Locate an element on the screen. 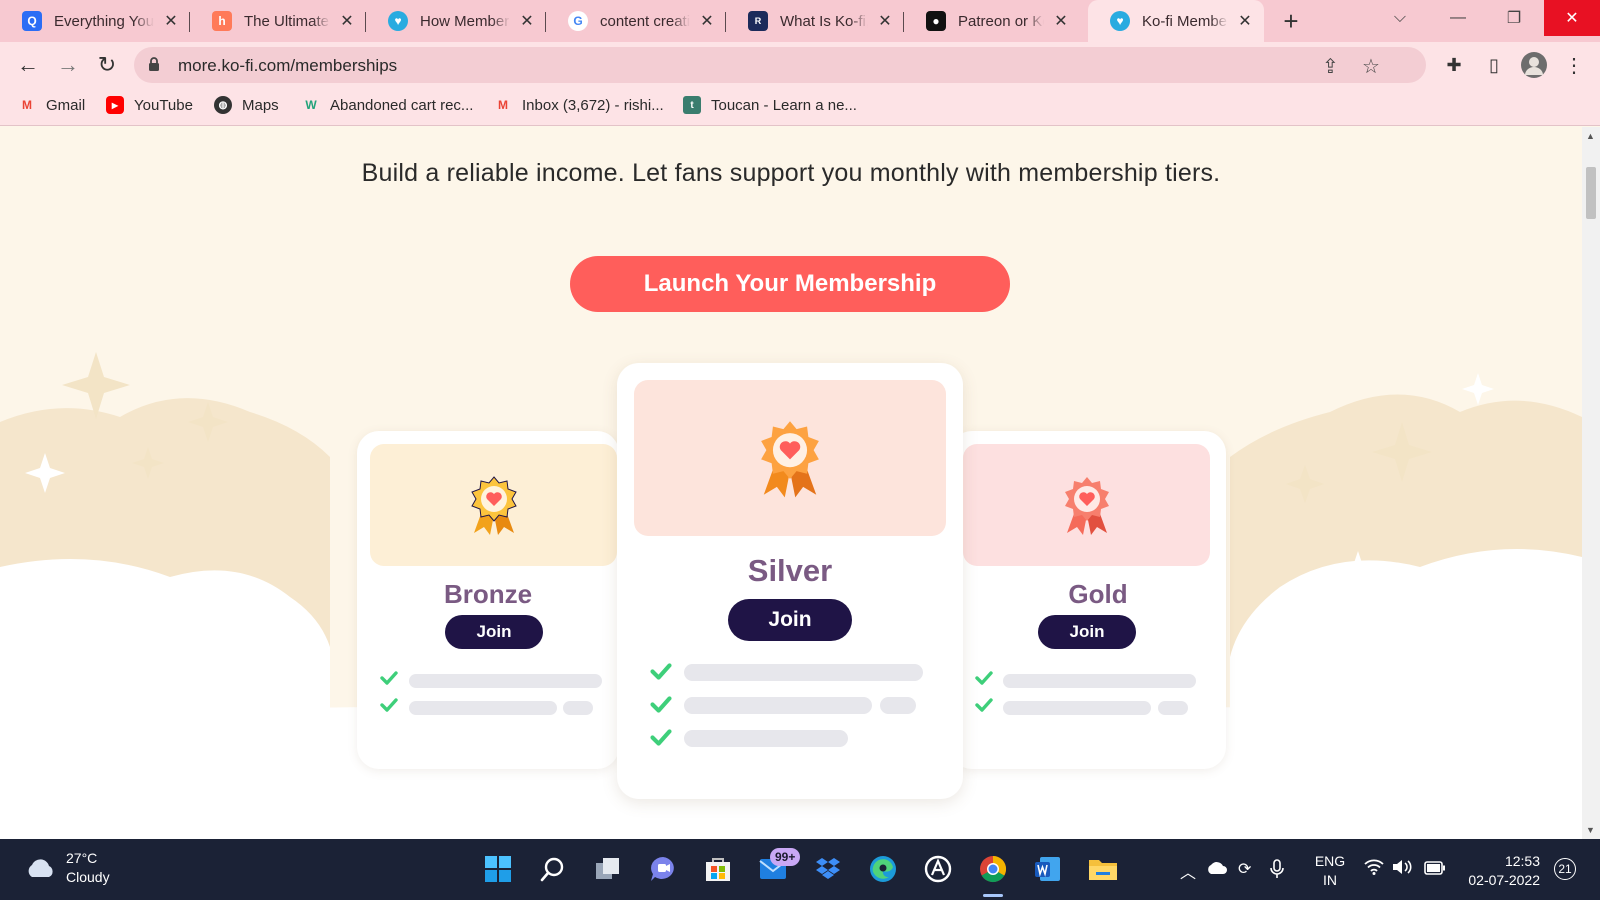 This screenshot has width=1600, height=900. app-icon is located at coordinates (938, 869).